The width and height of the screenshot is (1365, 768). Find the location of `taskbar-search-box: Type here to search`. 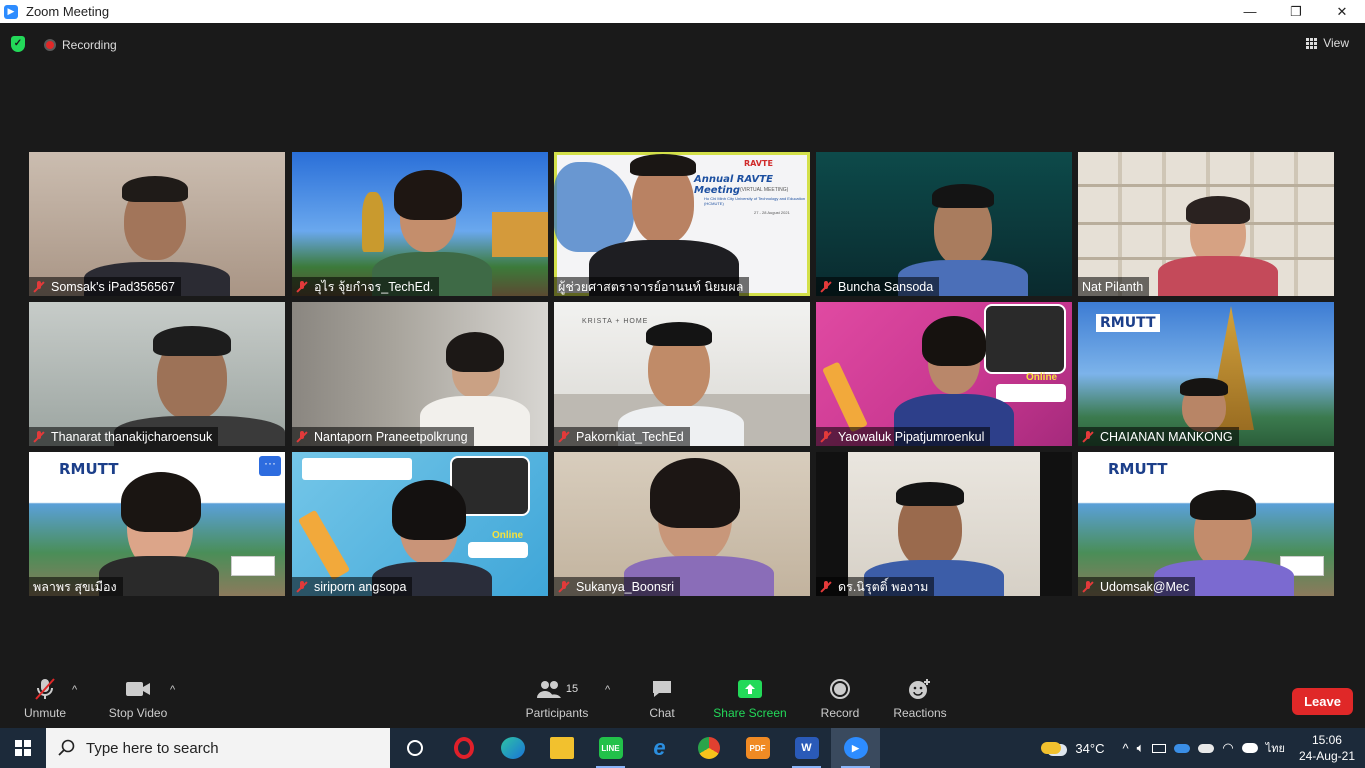

taskbar-search-box: Type here to search is located at coordinates (218, 748).